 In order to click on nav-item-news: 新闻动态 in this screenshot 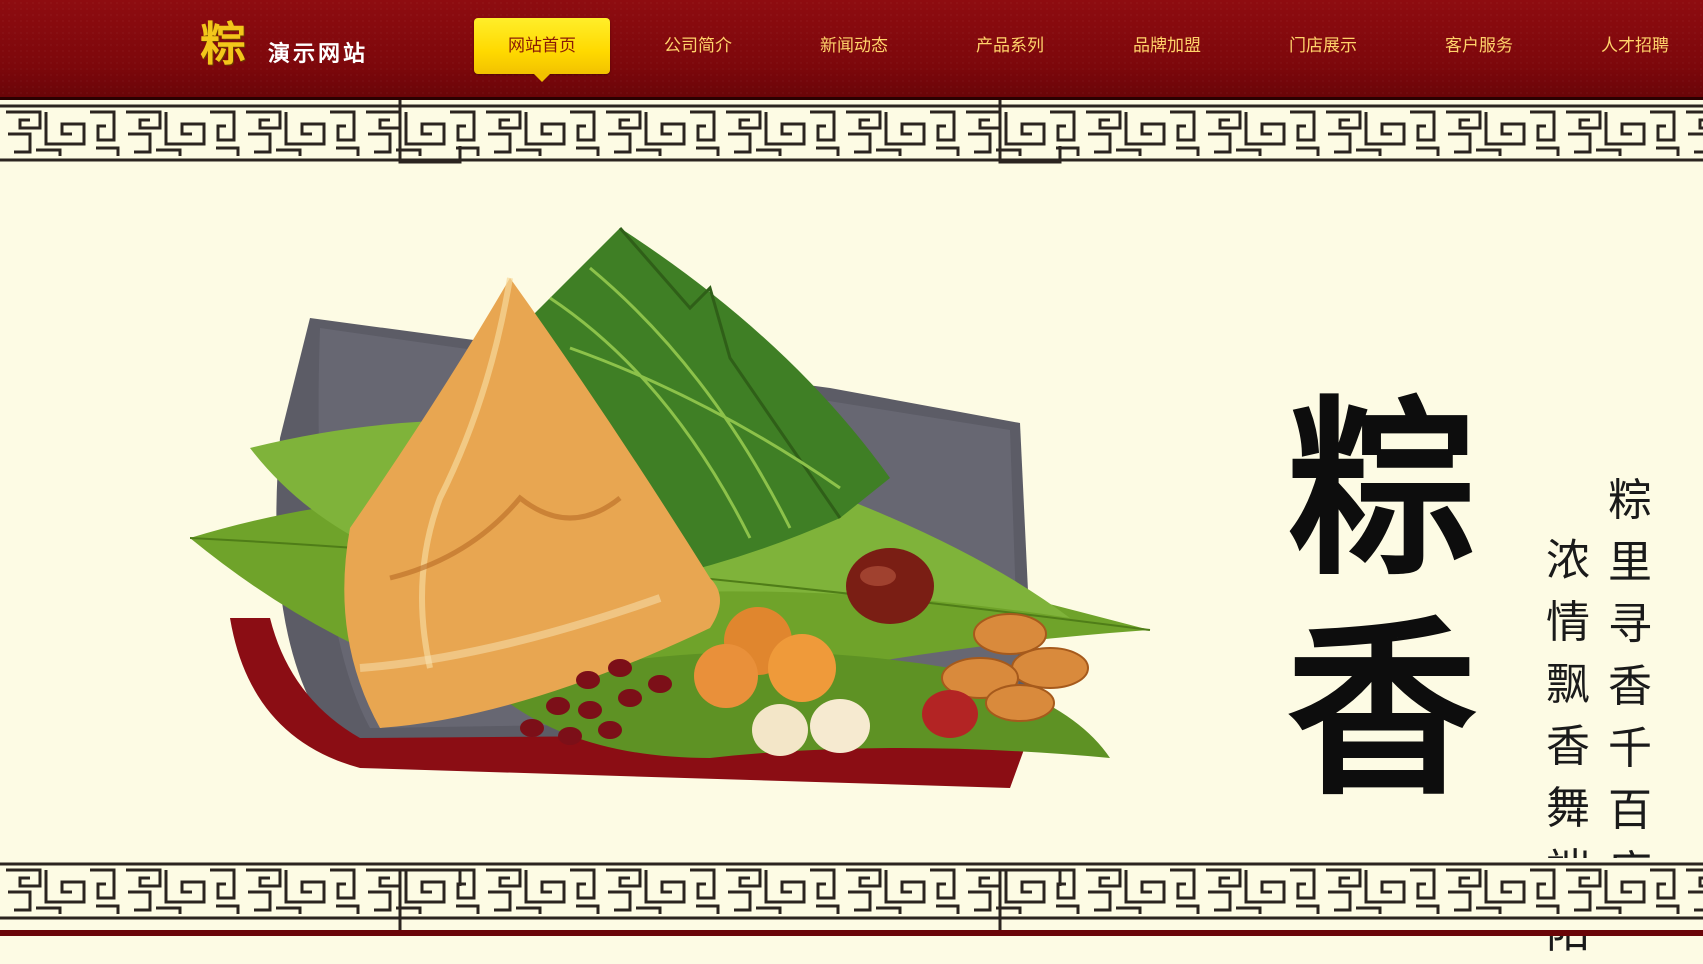, I will do `click(854, 46)`.